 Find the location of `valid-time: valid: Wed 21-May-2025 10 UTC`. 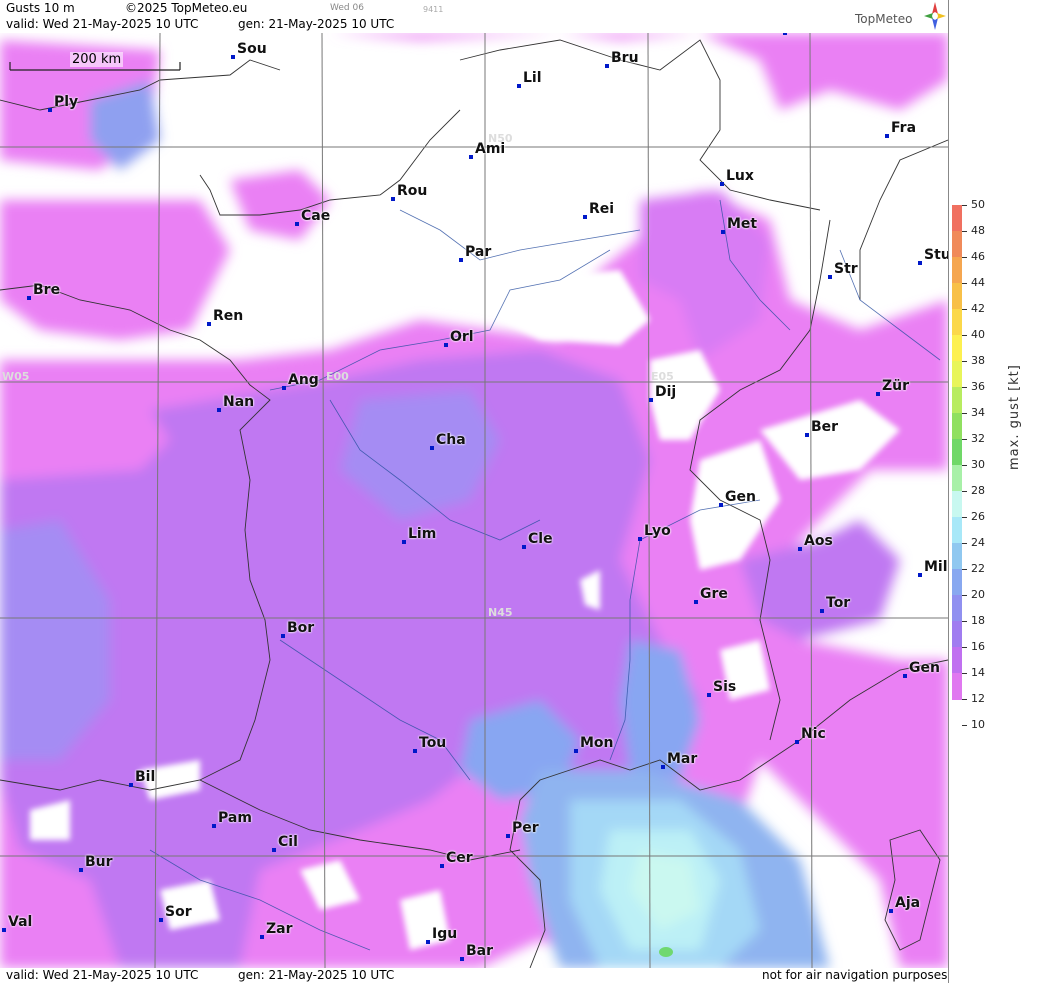

valid-time: valid: Wed 21-May-2025 10 UTC is located at coordinates (102, 24).